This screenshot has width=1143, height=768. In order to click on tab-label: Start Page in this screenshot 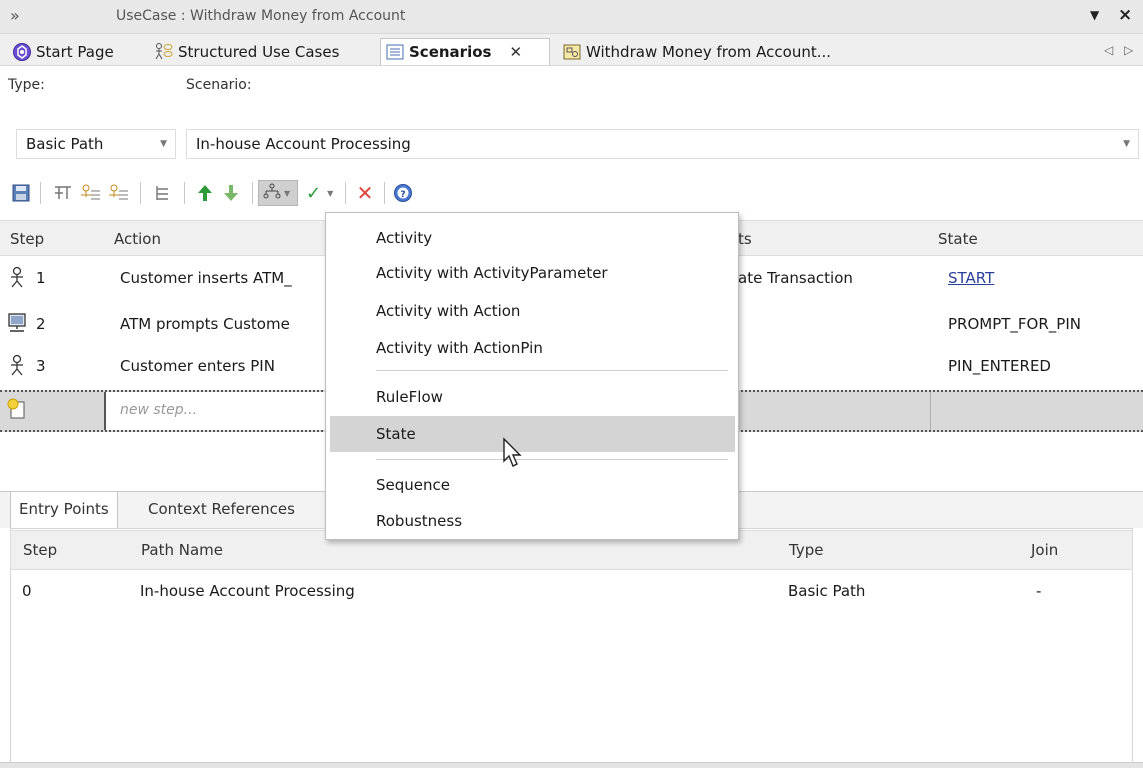, I will do `click(75, 51)`.